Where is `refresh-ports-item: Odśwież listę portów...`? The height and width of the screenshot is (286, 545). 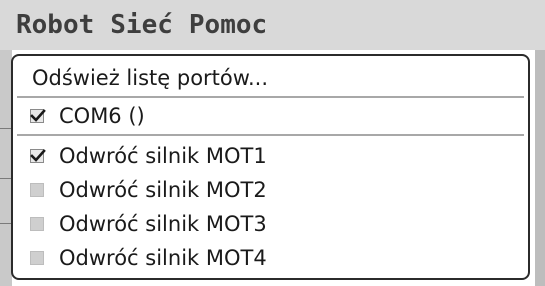 refresh-ports-item: Odśwież listę portów... is located at coordinates (270, 78).